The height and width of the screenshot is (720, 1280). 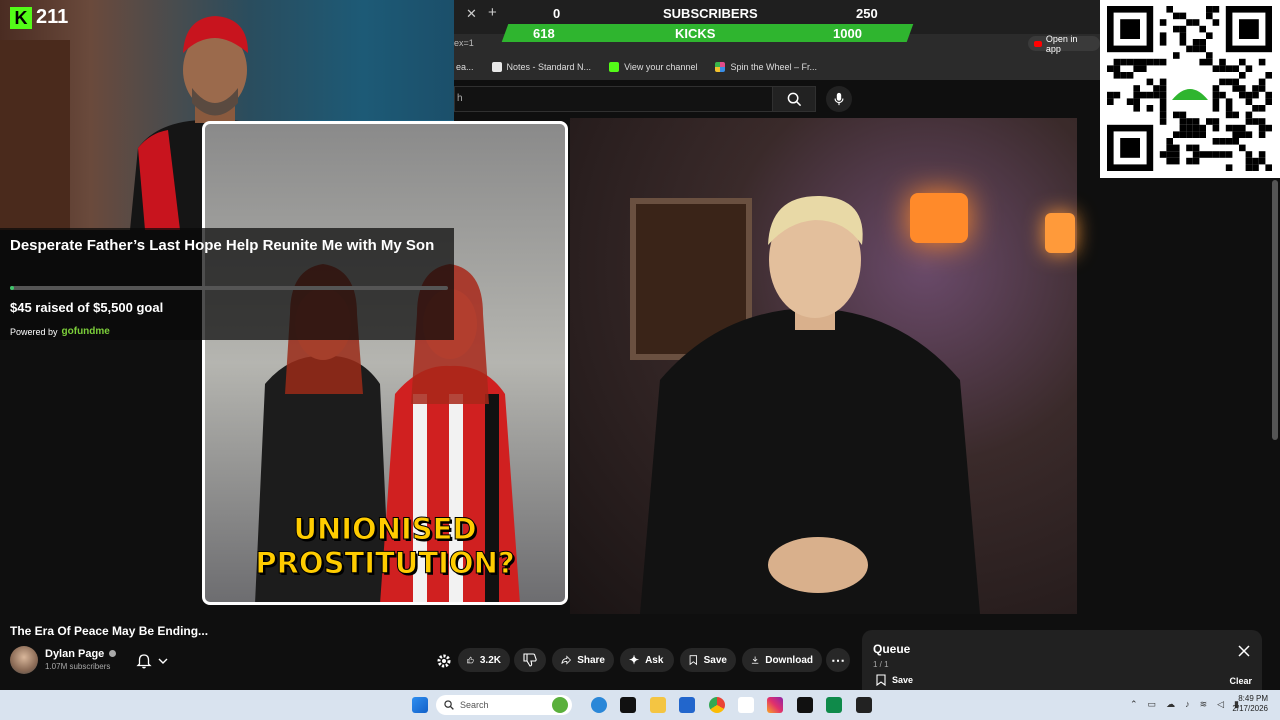 What do you see at coordinates (1062, 660) in the screenshot?
I see `queue-panel: Queue 1 / 1 Save Clear` at bounding box center [1062, 660].